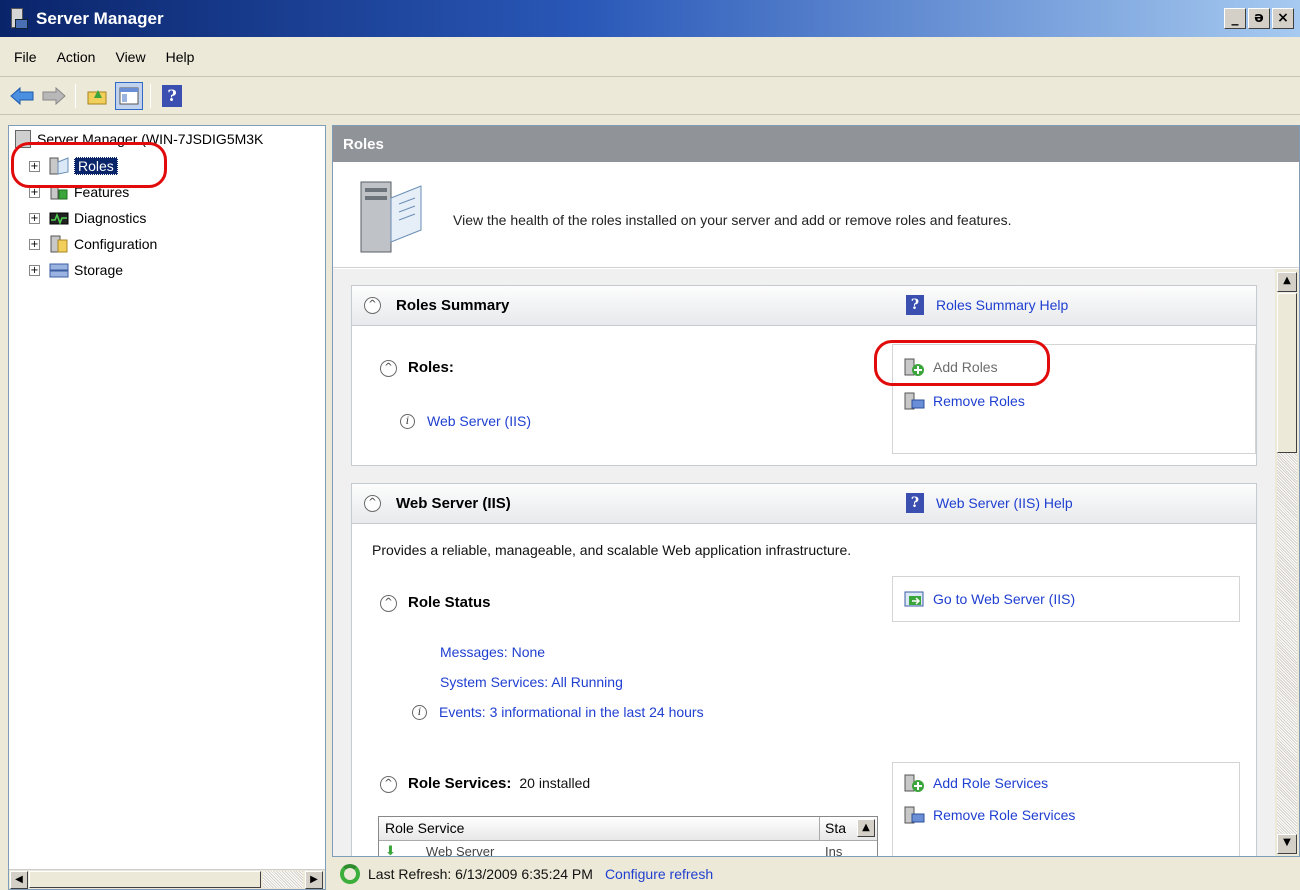 The height and width of the screenshot is (890, 1300). I want to click on roles-summary-help-link: ? Roles Summary Help, so click(987, 305).